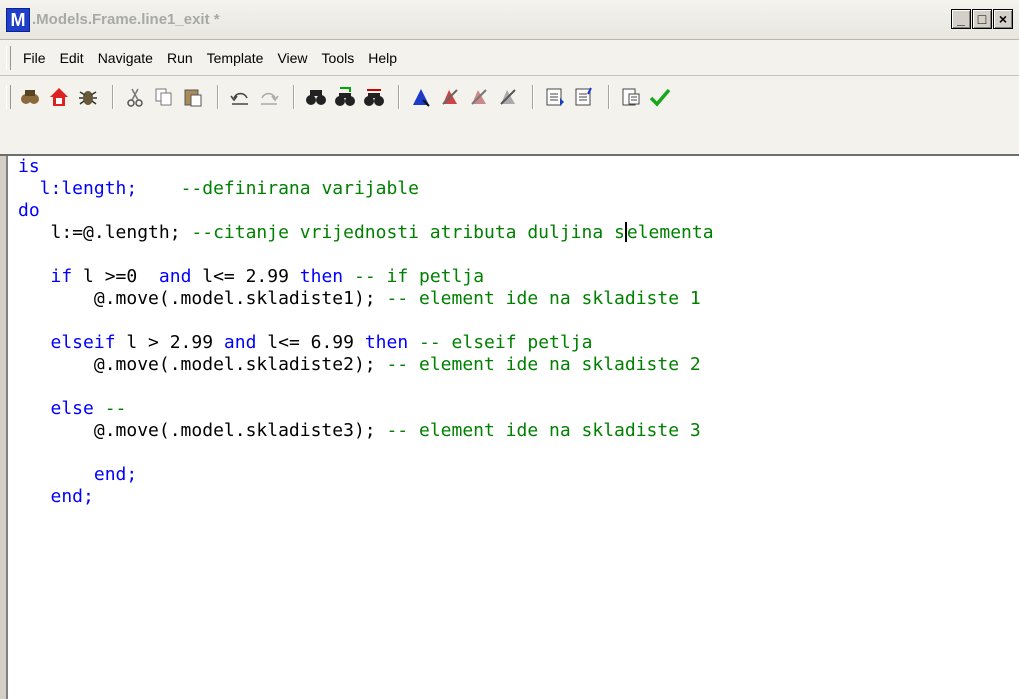 Image resolution: width=1019 pixels, height=699 pixels. Describe the element at coordinates (88, 97) in the screenshot. I see `bug-icon` at that location.